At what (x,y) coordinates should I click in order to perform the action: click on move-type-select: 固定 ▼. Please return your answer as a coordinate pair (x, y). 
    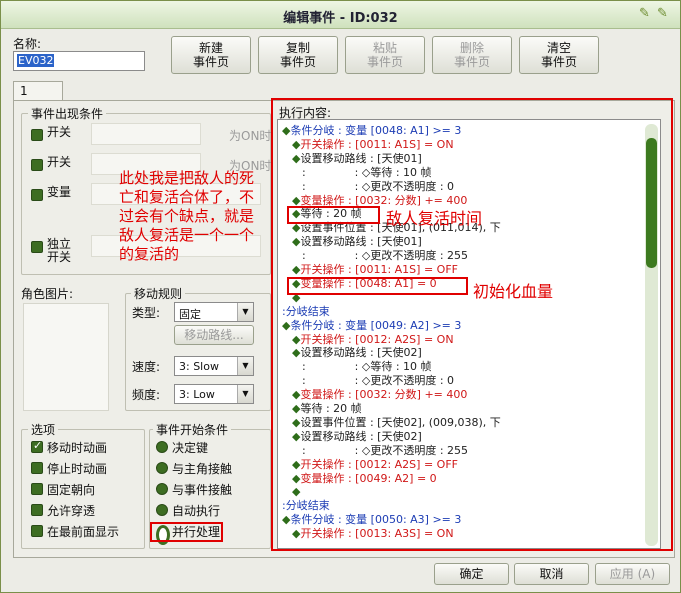
    Looking at the image, I should click on (214, 312).